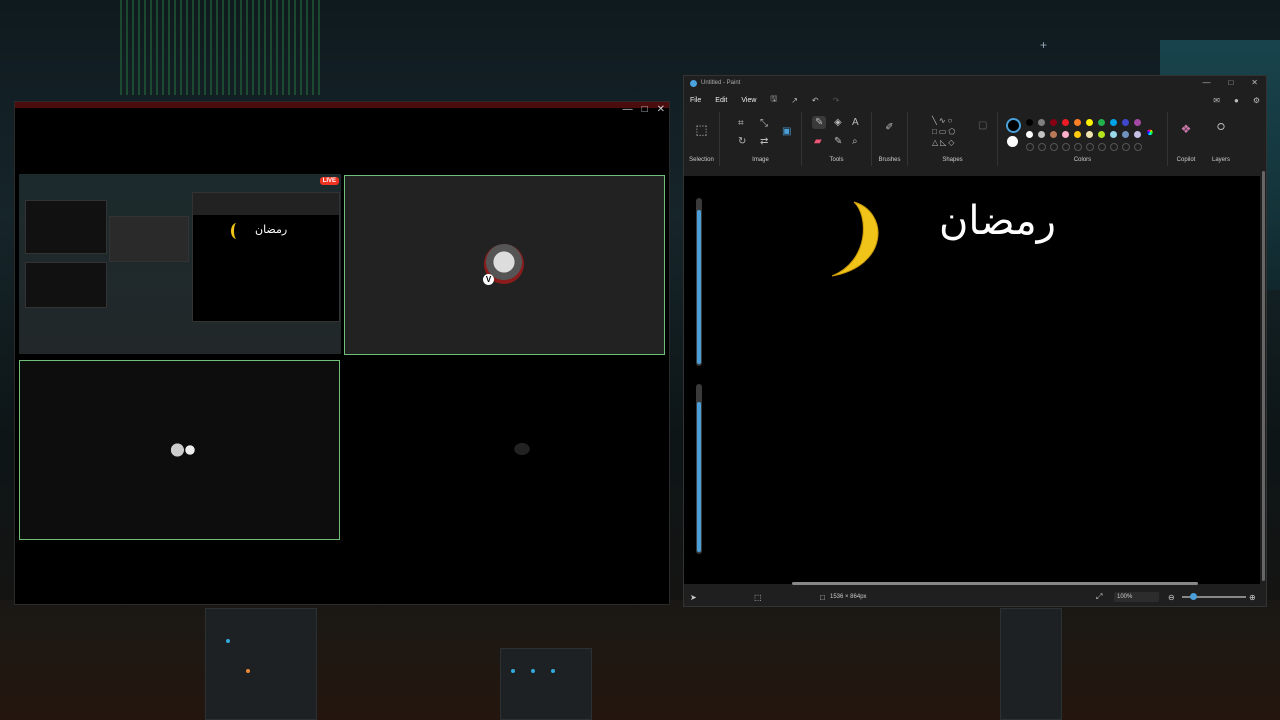 This screenshot has width=1280, height=720. I want to click on tools-group: ✎ ◈ A ▰ ✎ ⌕ Tools, so click(837, 139).